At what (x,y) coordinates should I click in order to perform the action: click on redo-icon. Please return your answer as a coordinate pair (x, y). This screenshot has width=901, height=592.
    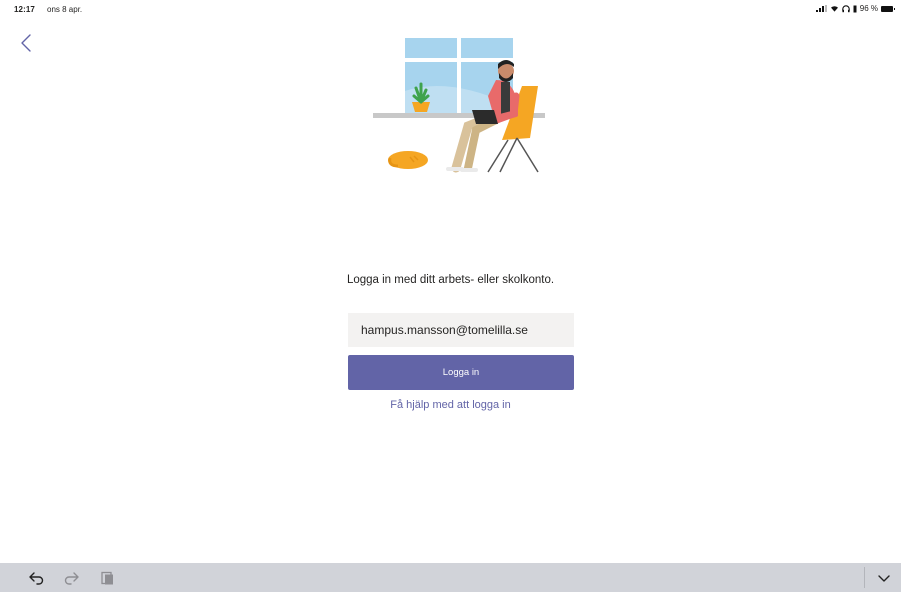
    Looking at the image, I should click on (72, 578).